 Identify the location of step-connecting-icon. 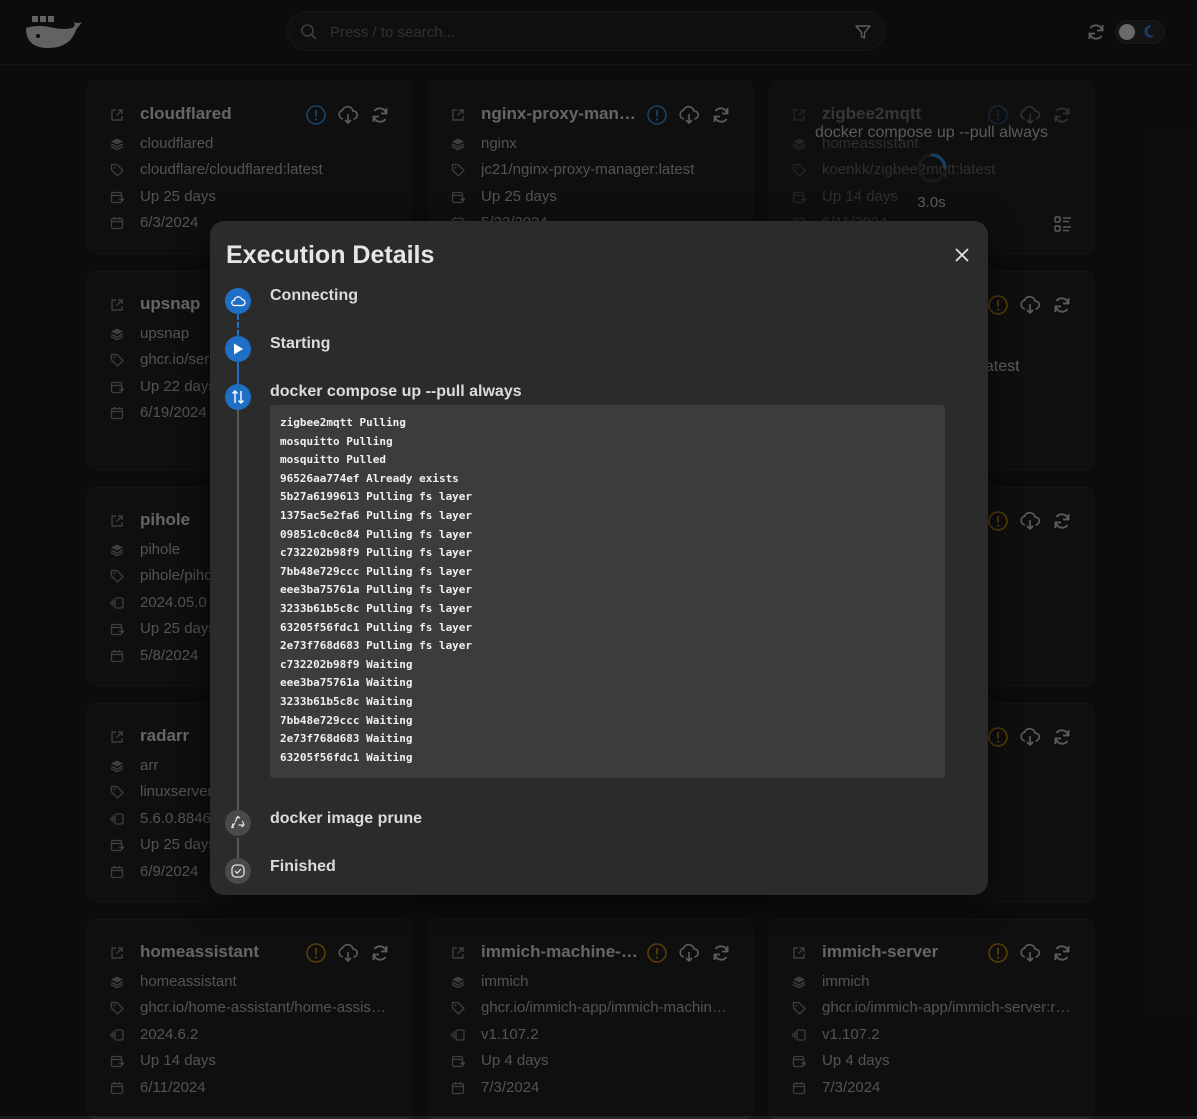
(238, 301).